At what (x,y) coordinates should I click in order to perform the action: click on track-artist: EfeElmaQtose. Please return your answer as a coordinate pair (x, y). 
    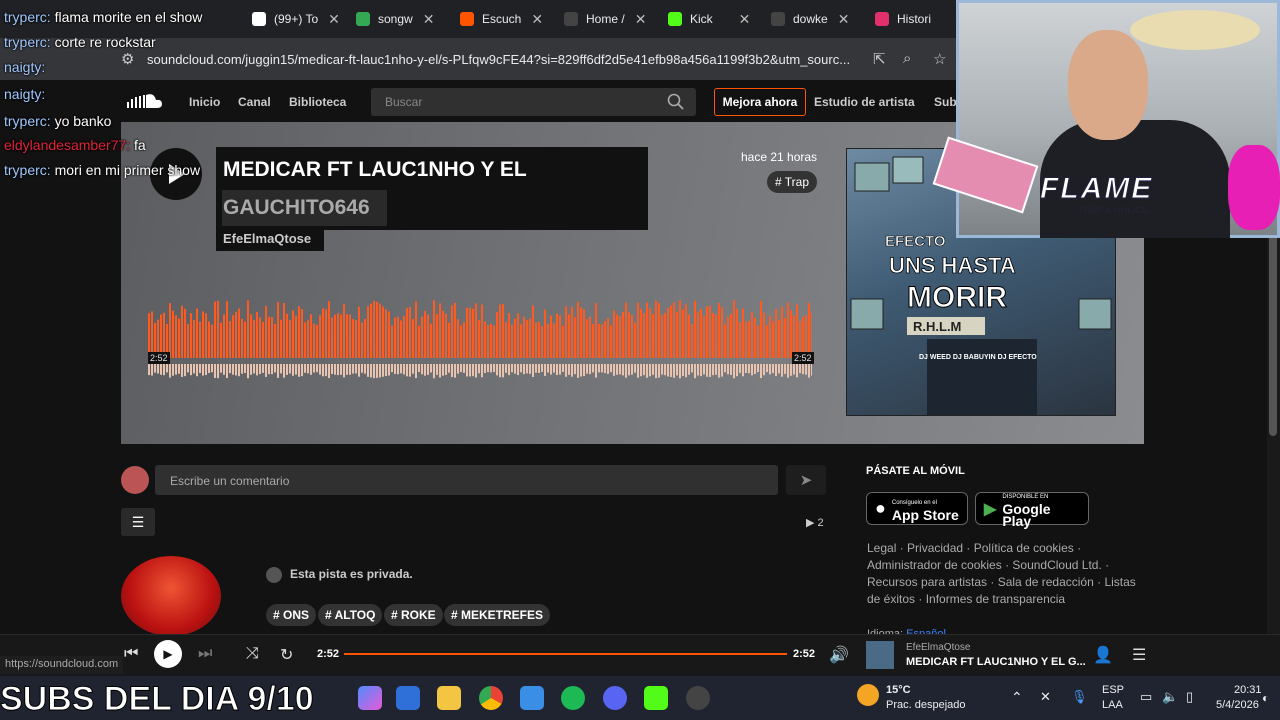
    Looking at the image, I should click on (267, 238).